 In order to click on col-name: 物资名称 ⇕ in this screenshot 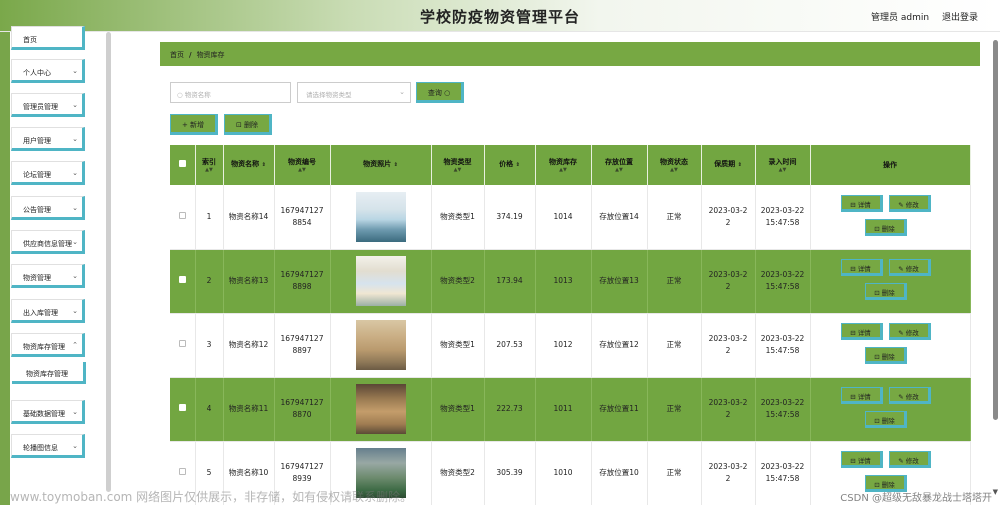, I will do `click(249, 165)`.